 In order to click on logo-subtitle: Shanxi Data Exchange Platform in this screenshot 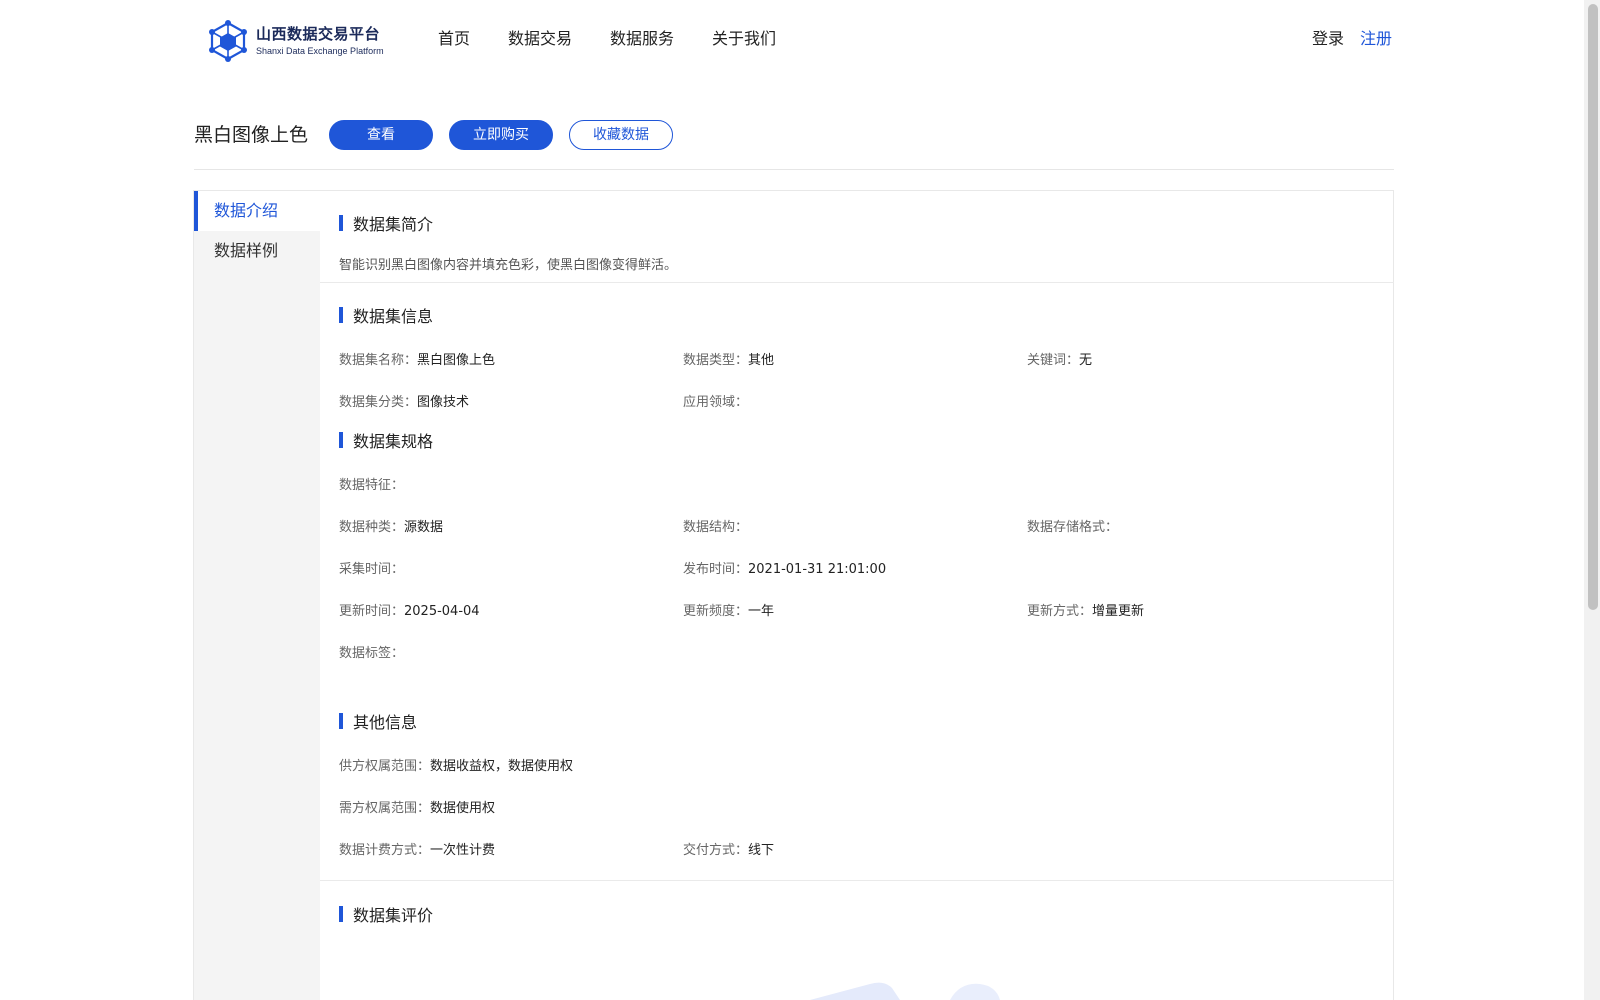, I will do `click(320, 51)`.